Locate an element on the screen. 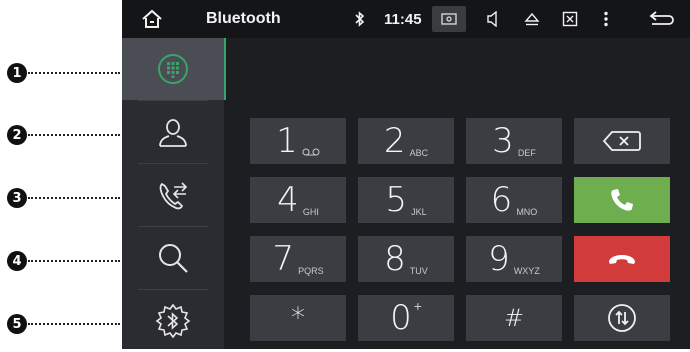 This screenshot has height=352, width=690. key-digit: * is located at coordinates (298, 317).